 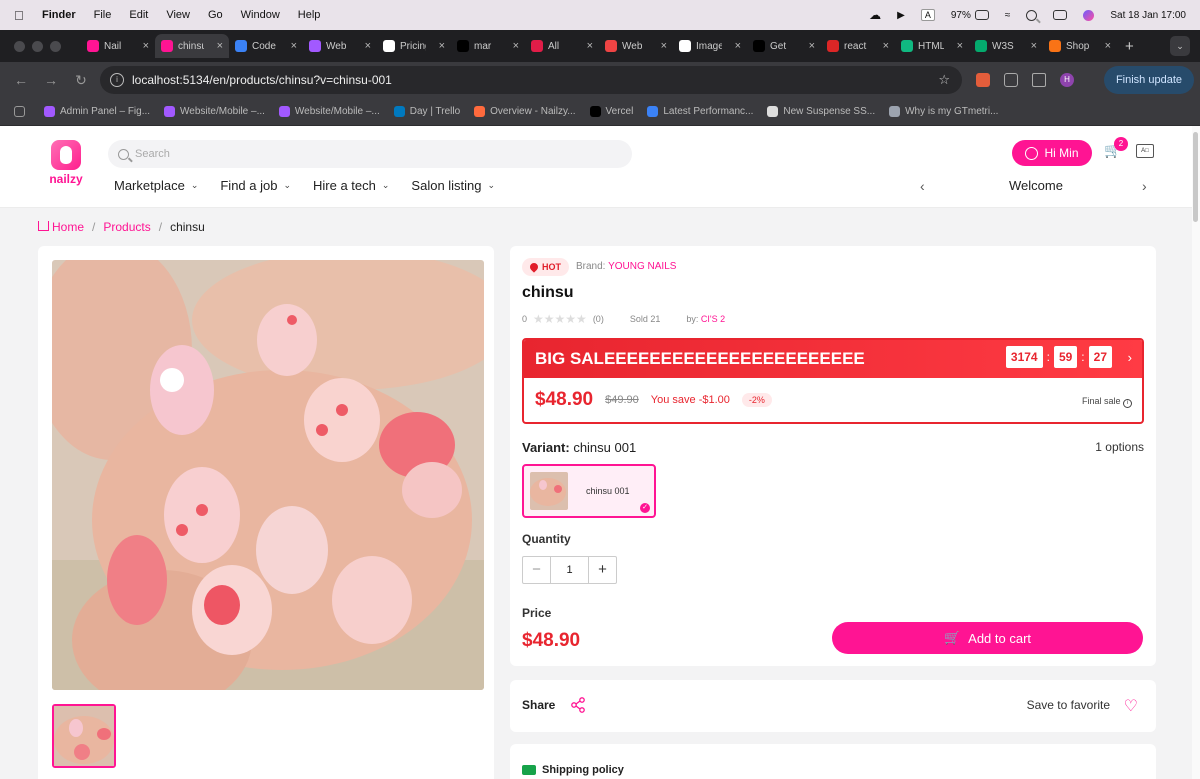 What do you see at coordinates (156, 185) in the screenshot?
I see `nav-marketplace: Marketplace ⌄` at bounding box center [156, 185].